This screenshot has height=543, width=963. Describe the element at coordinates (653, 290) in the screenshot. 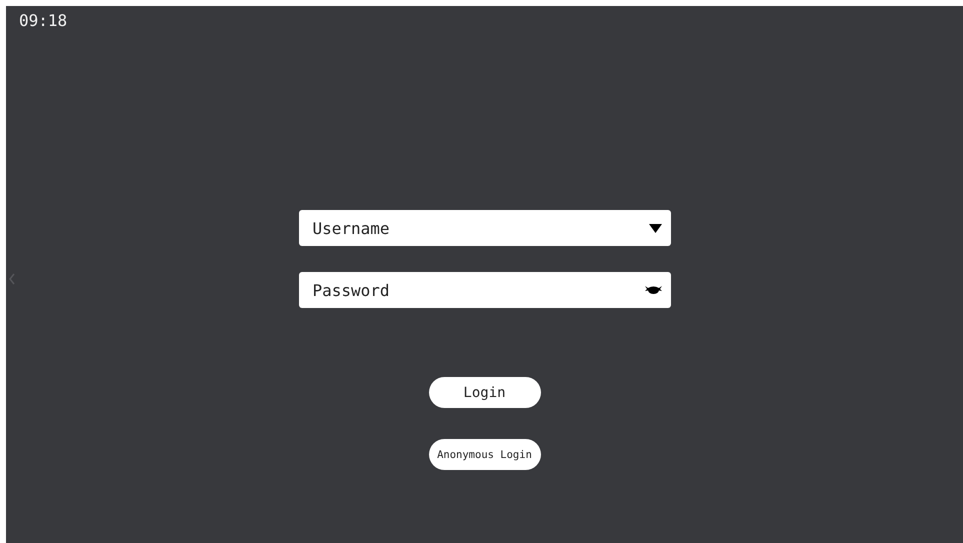

I see `closed-eye-icon` at that location.